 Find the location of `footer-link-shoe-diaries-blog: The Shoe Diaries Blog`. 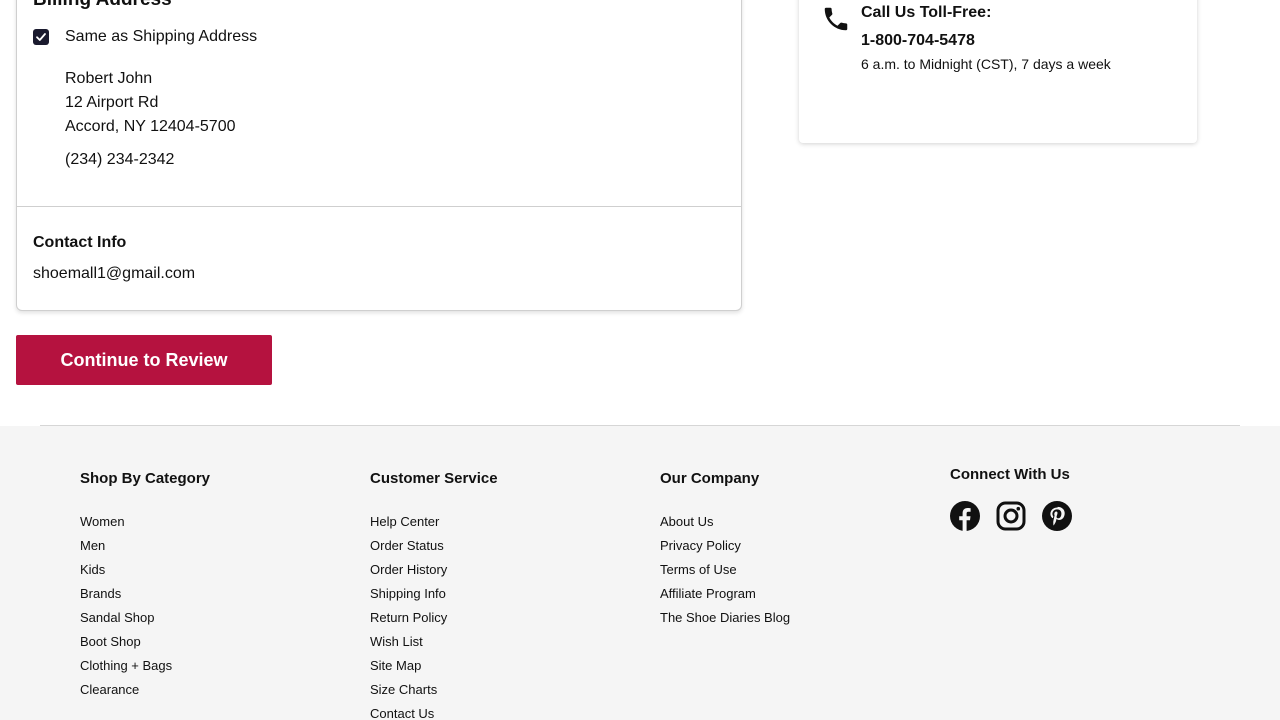

footer-link-shoe-diaries-blog: The Shoe Diaries Blog is located at coordinates (725, 618).